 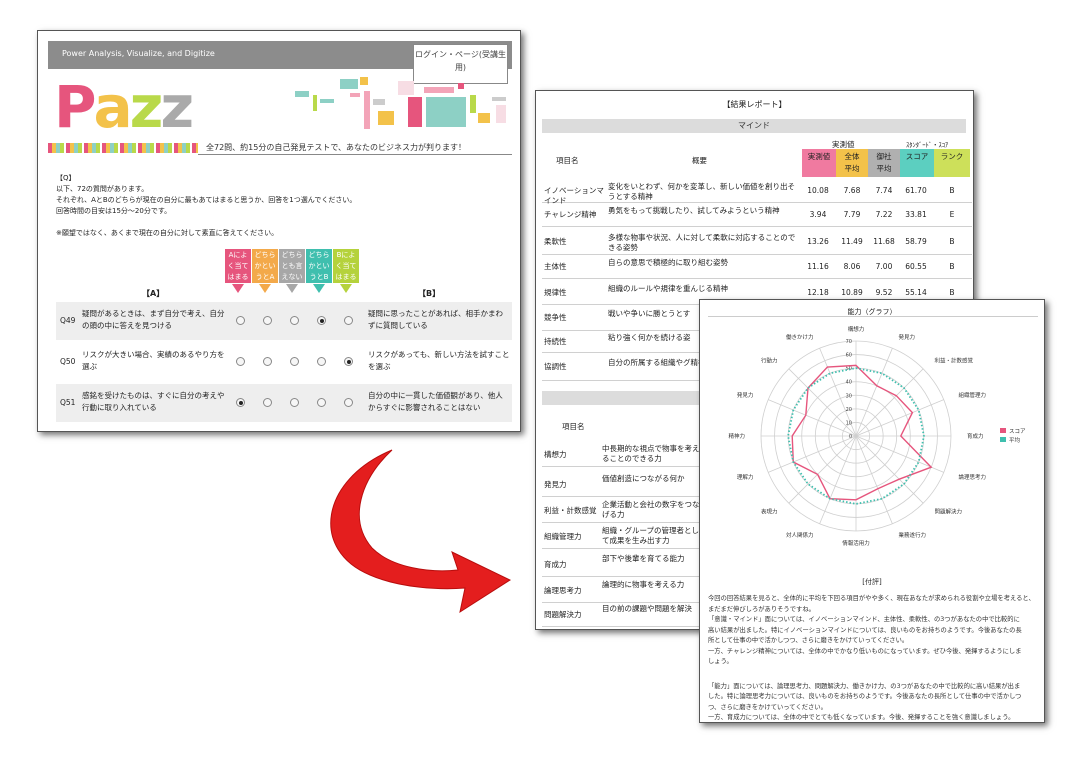 What do you see at coordinates (555, 317) in the screenshot?
I see `row-name: 競争性` at bounding box center [555, 317].